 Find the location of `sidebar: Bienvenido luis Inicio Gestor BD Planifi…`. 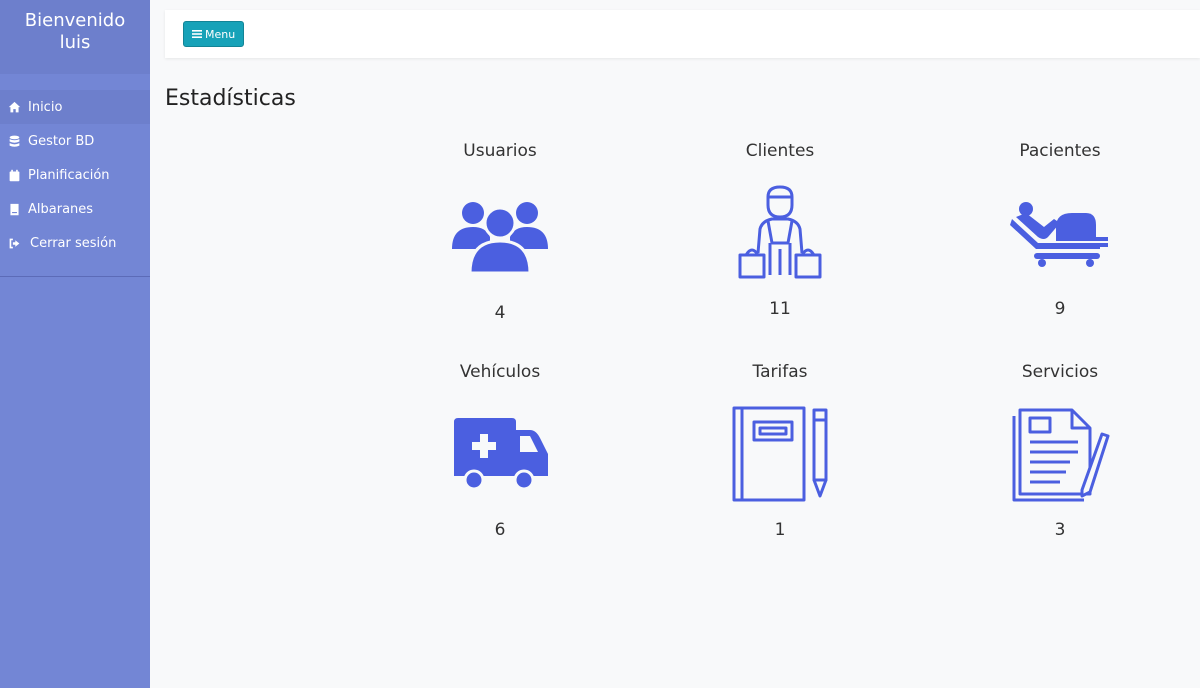

sidebar: Bienvenido luis Inicio Gestor BD Planifi… is located at coordinates (75, 344).